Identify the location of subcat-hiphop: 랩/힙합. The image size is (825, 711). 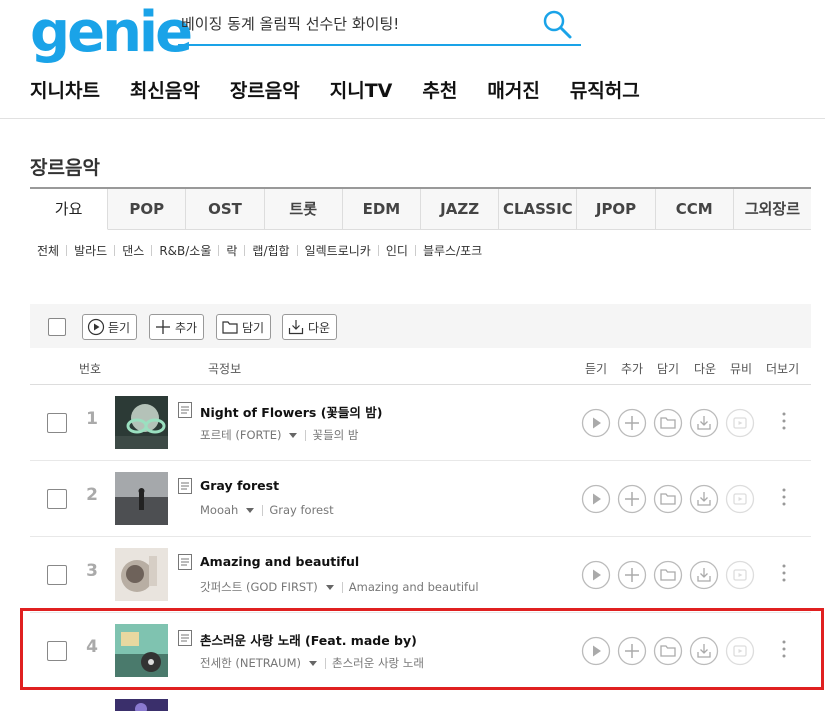
(270, 250).